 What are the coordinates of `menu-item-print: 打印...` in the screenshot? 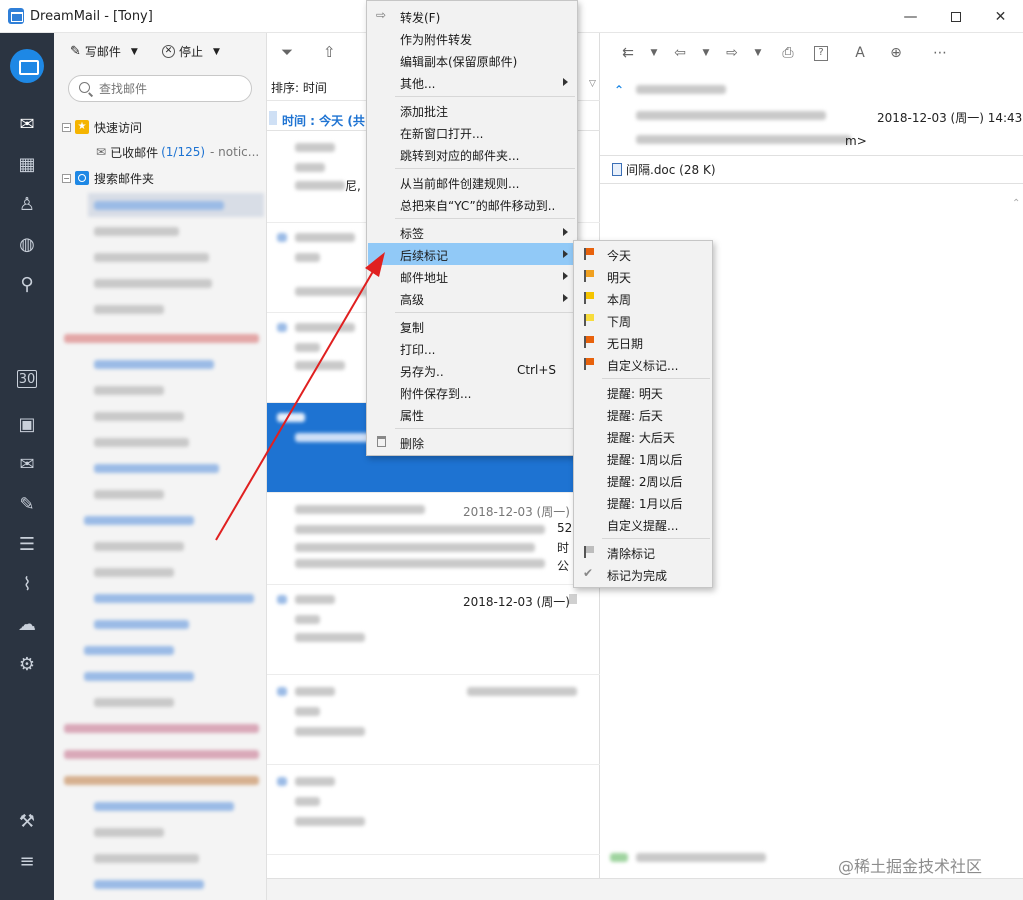 It's located at (472, 348).